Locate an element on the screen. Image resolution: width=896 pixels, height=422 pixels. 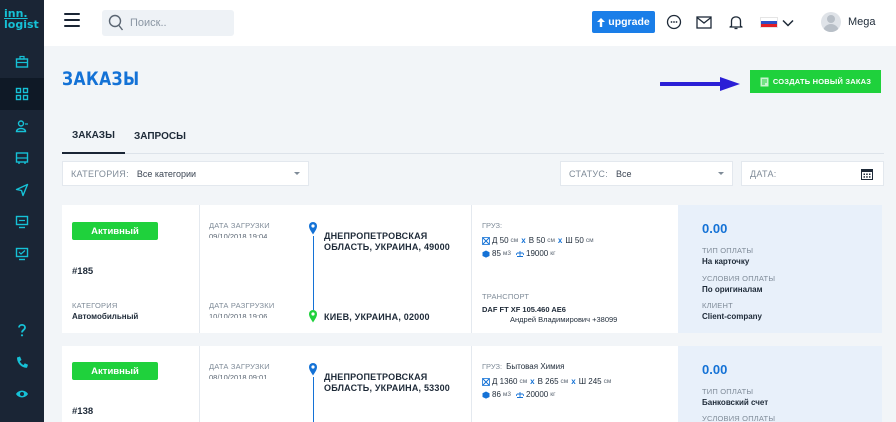
order-payment-panel is located at coordinates (780, 384).